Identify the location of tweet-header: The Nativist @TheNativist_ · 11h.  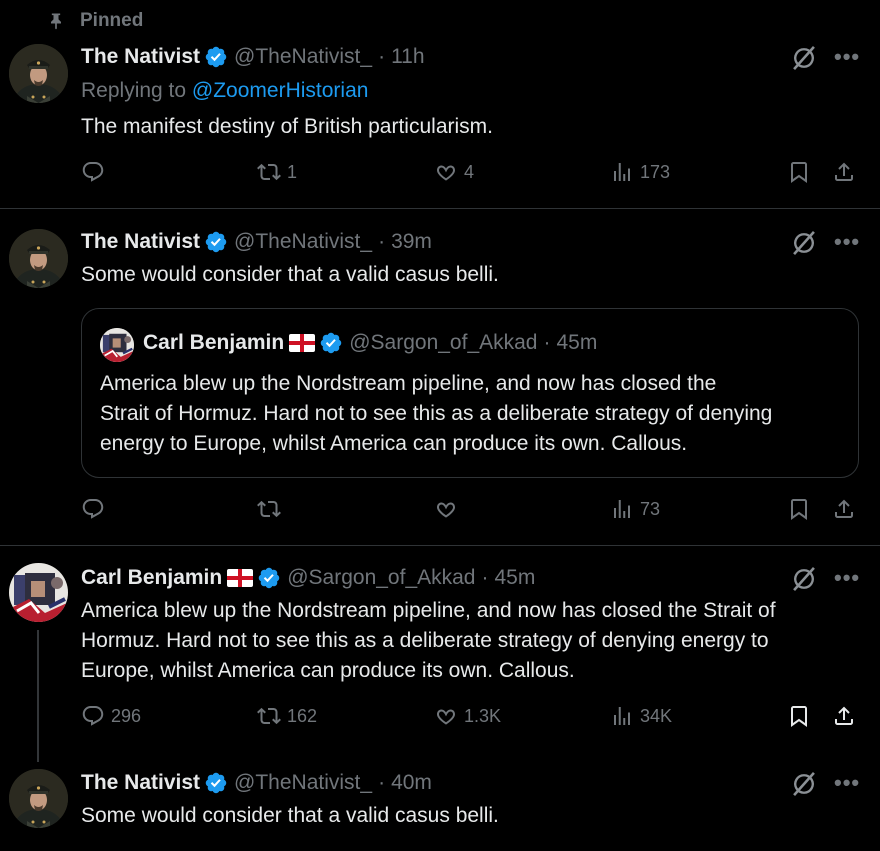
(253, 57).